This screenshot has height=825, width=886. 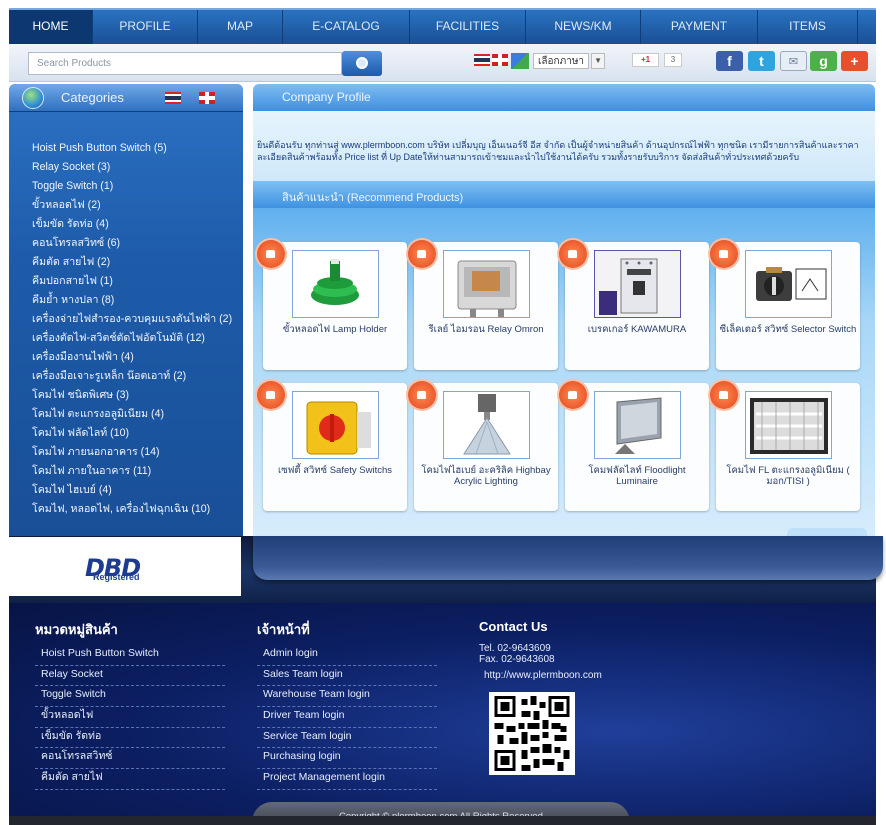 I want to click on product-card: ซีเล็คเตอร์ สวิทซ์ Selector Switch, so click(x=785, y=305).